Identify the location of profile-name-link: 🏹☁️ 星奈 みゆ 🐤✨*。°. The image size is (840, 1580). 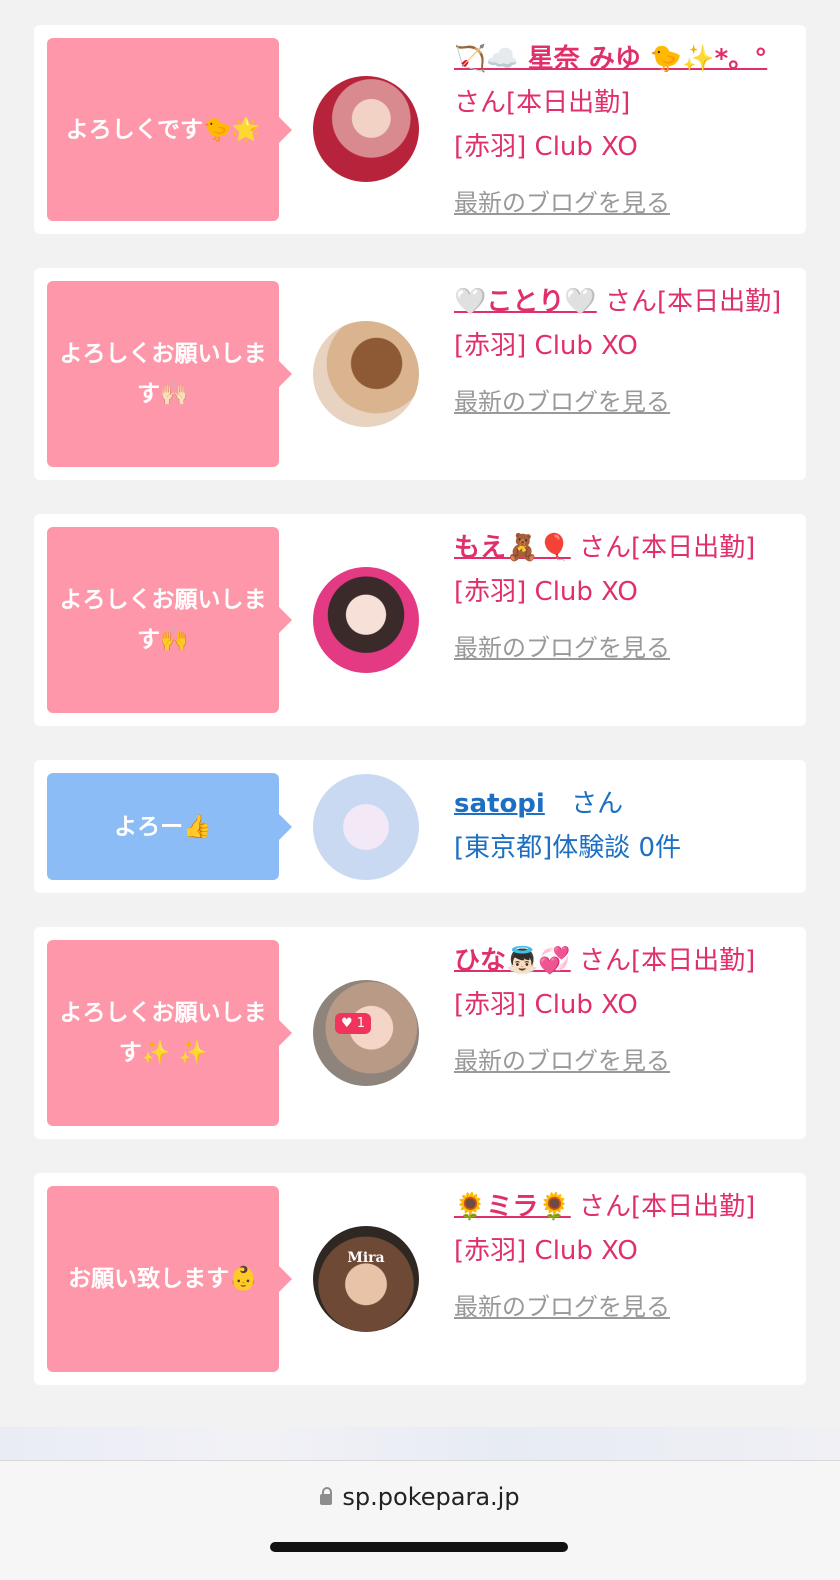
(610, 59).